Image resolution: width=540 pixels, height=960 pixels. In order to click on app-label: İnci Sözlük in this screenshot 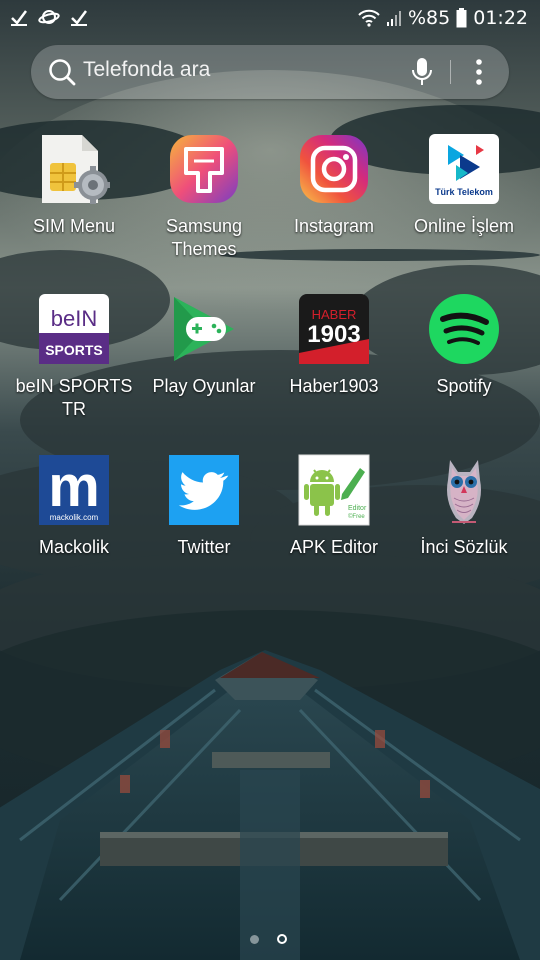, I will do `click(464, 547)`.